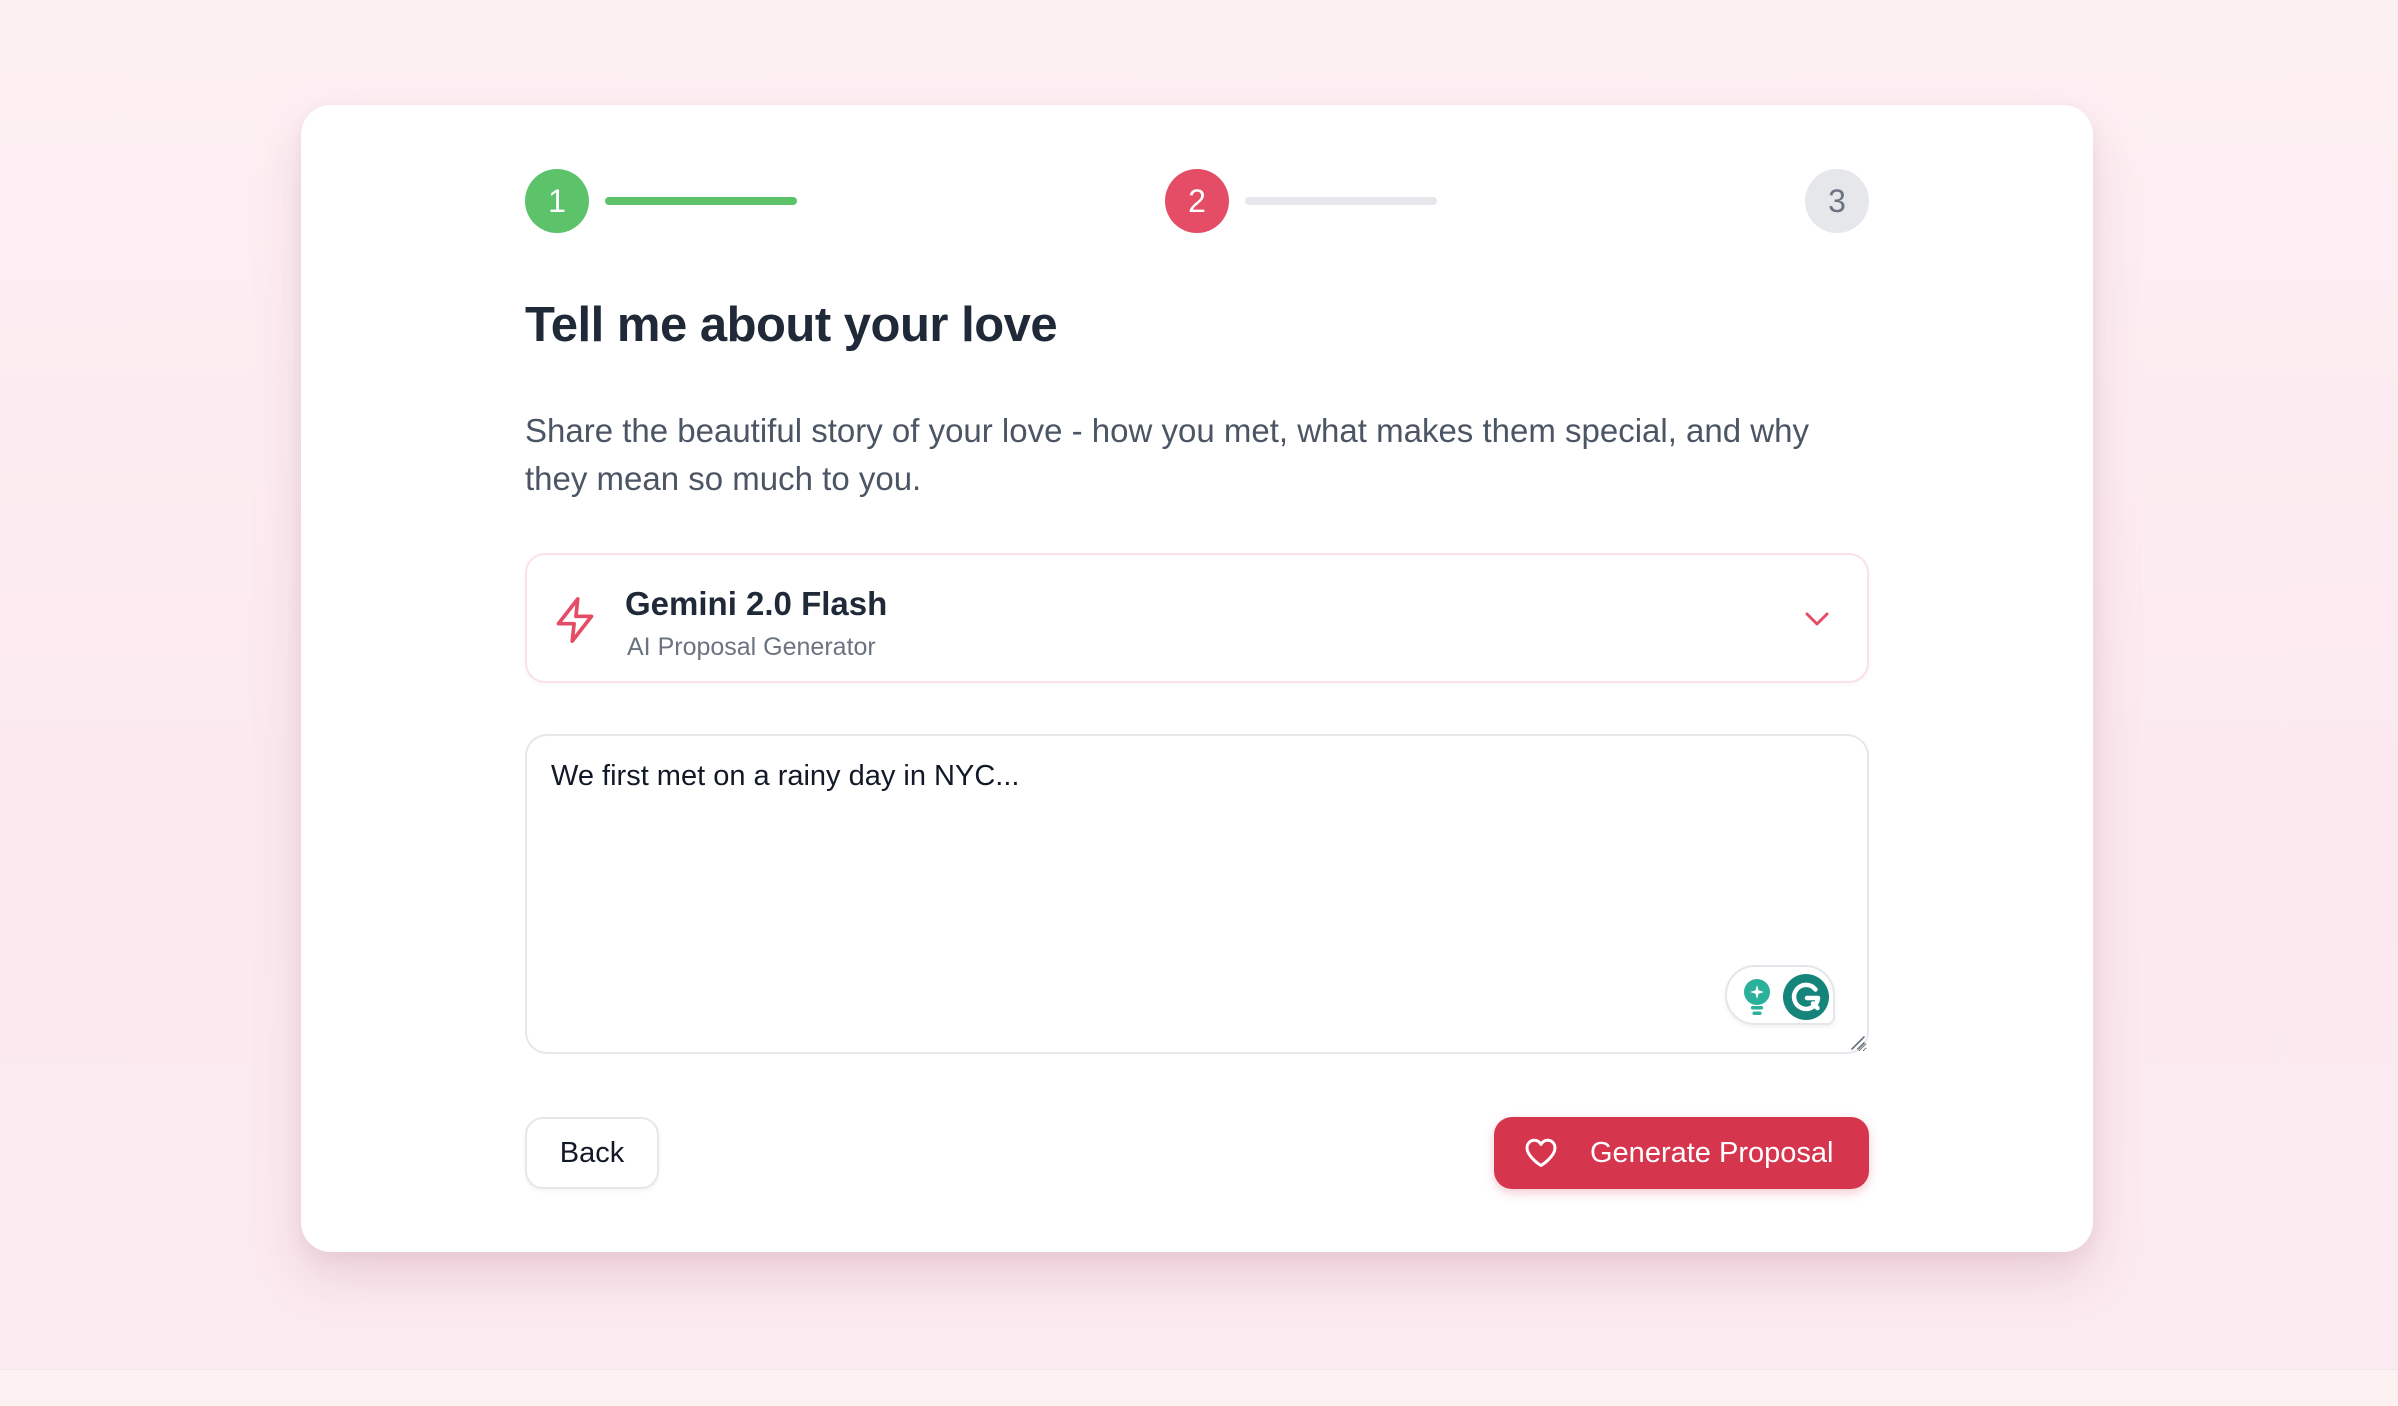 This screenshot has height=1406, width=2398. What do you see at coordinates (1806, 997) in the screenshot?
I see `grammarly-g-icon` at bounding box center [1806, 997].